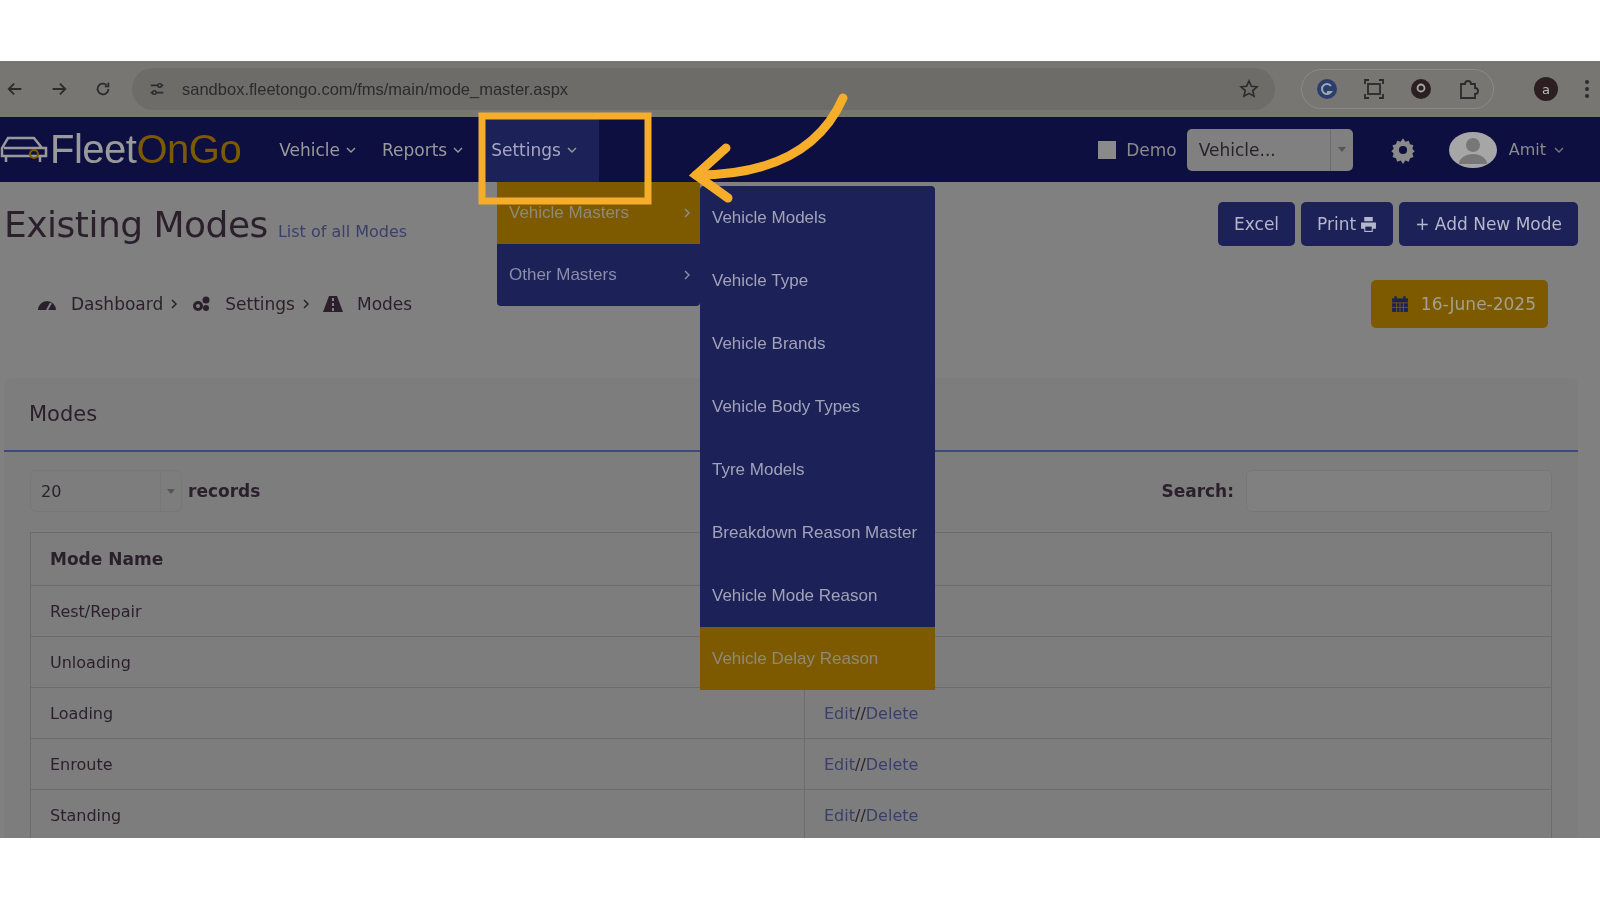 This screenshot has height=900, width=1600. What do you see at coordinates (1107, 149) in the screenshot?
I see `demo-checkbox` at bounding box center [1107, 149].